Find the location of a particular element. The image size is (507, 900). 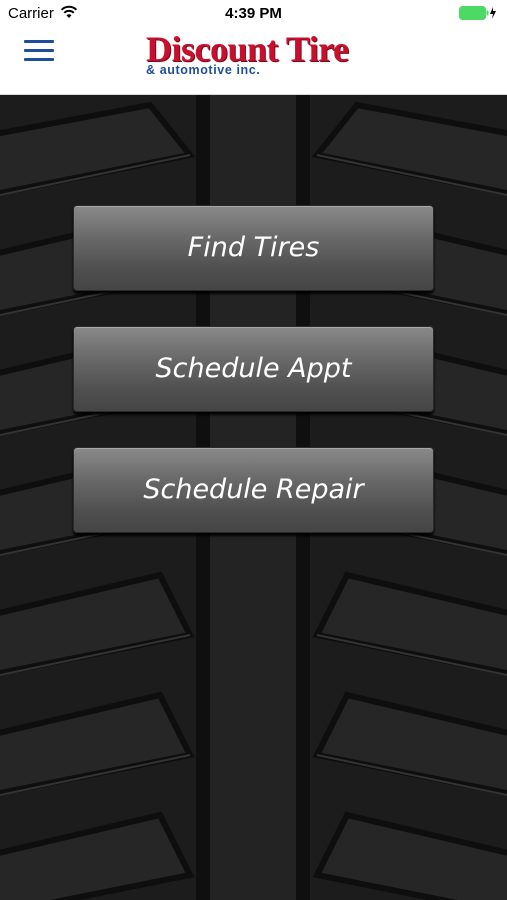

nav-bar: Discount Tire & automotive inc. is located at coordinates (253, 61).